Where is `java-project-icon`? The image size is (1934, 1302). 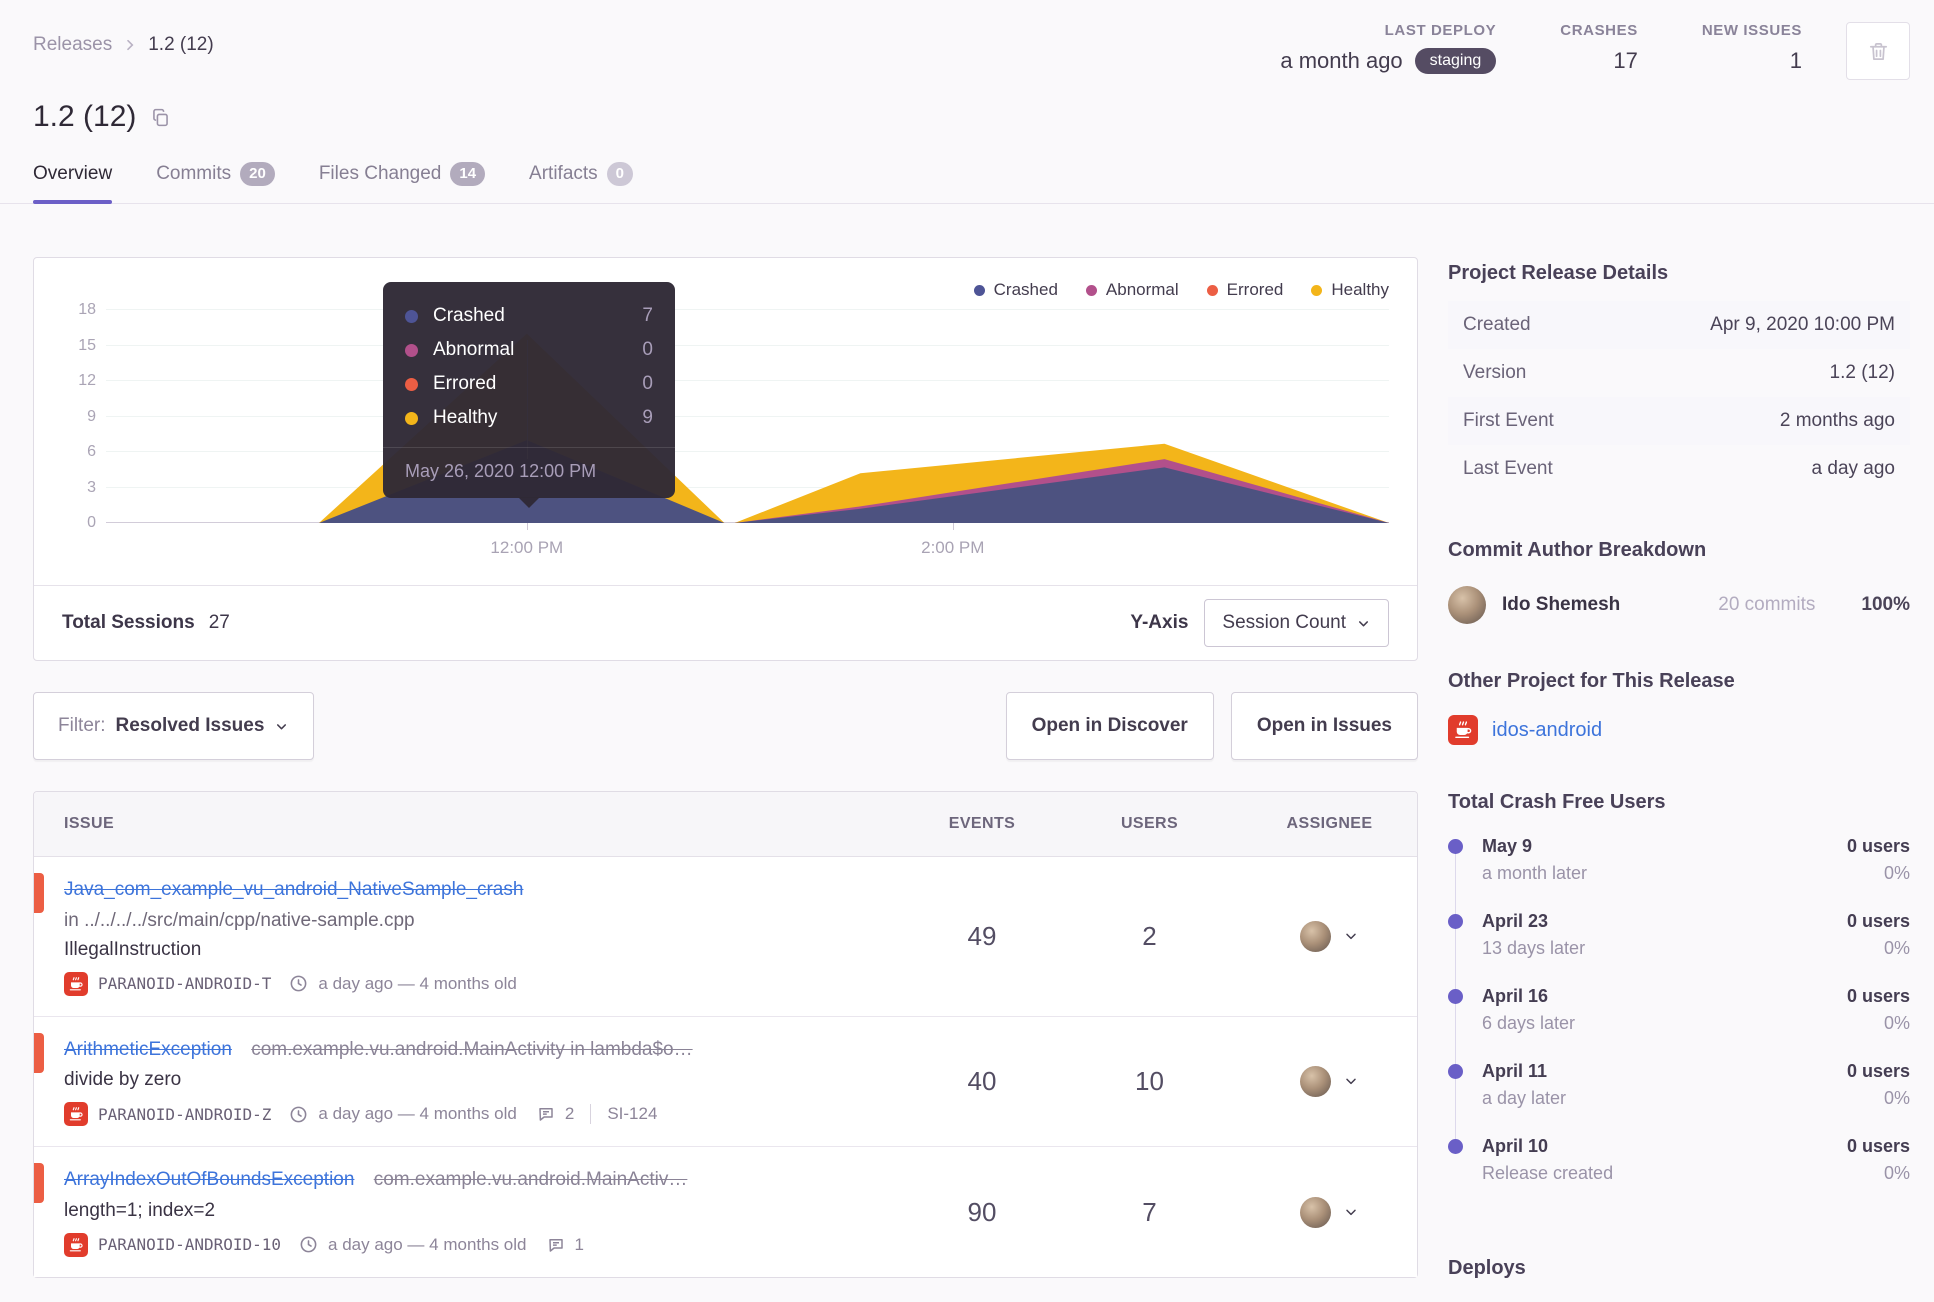 java-project-icon is located at coordinates (76, 1244).